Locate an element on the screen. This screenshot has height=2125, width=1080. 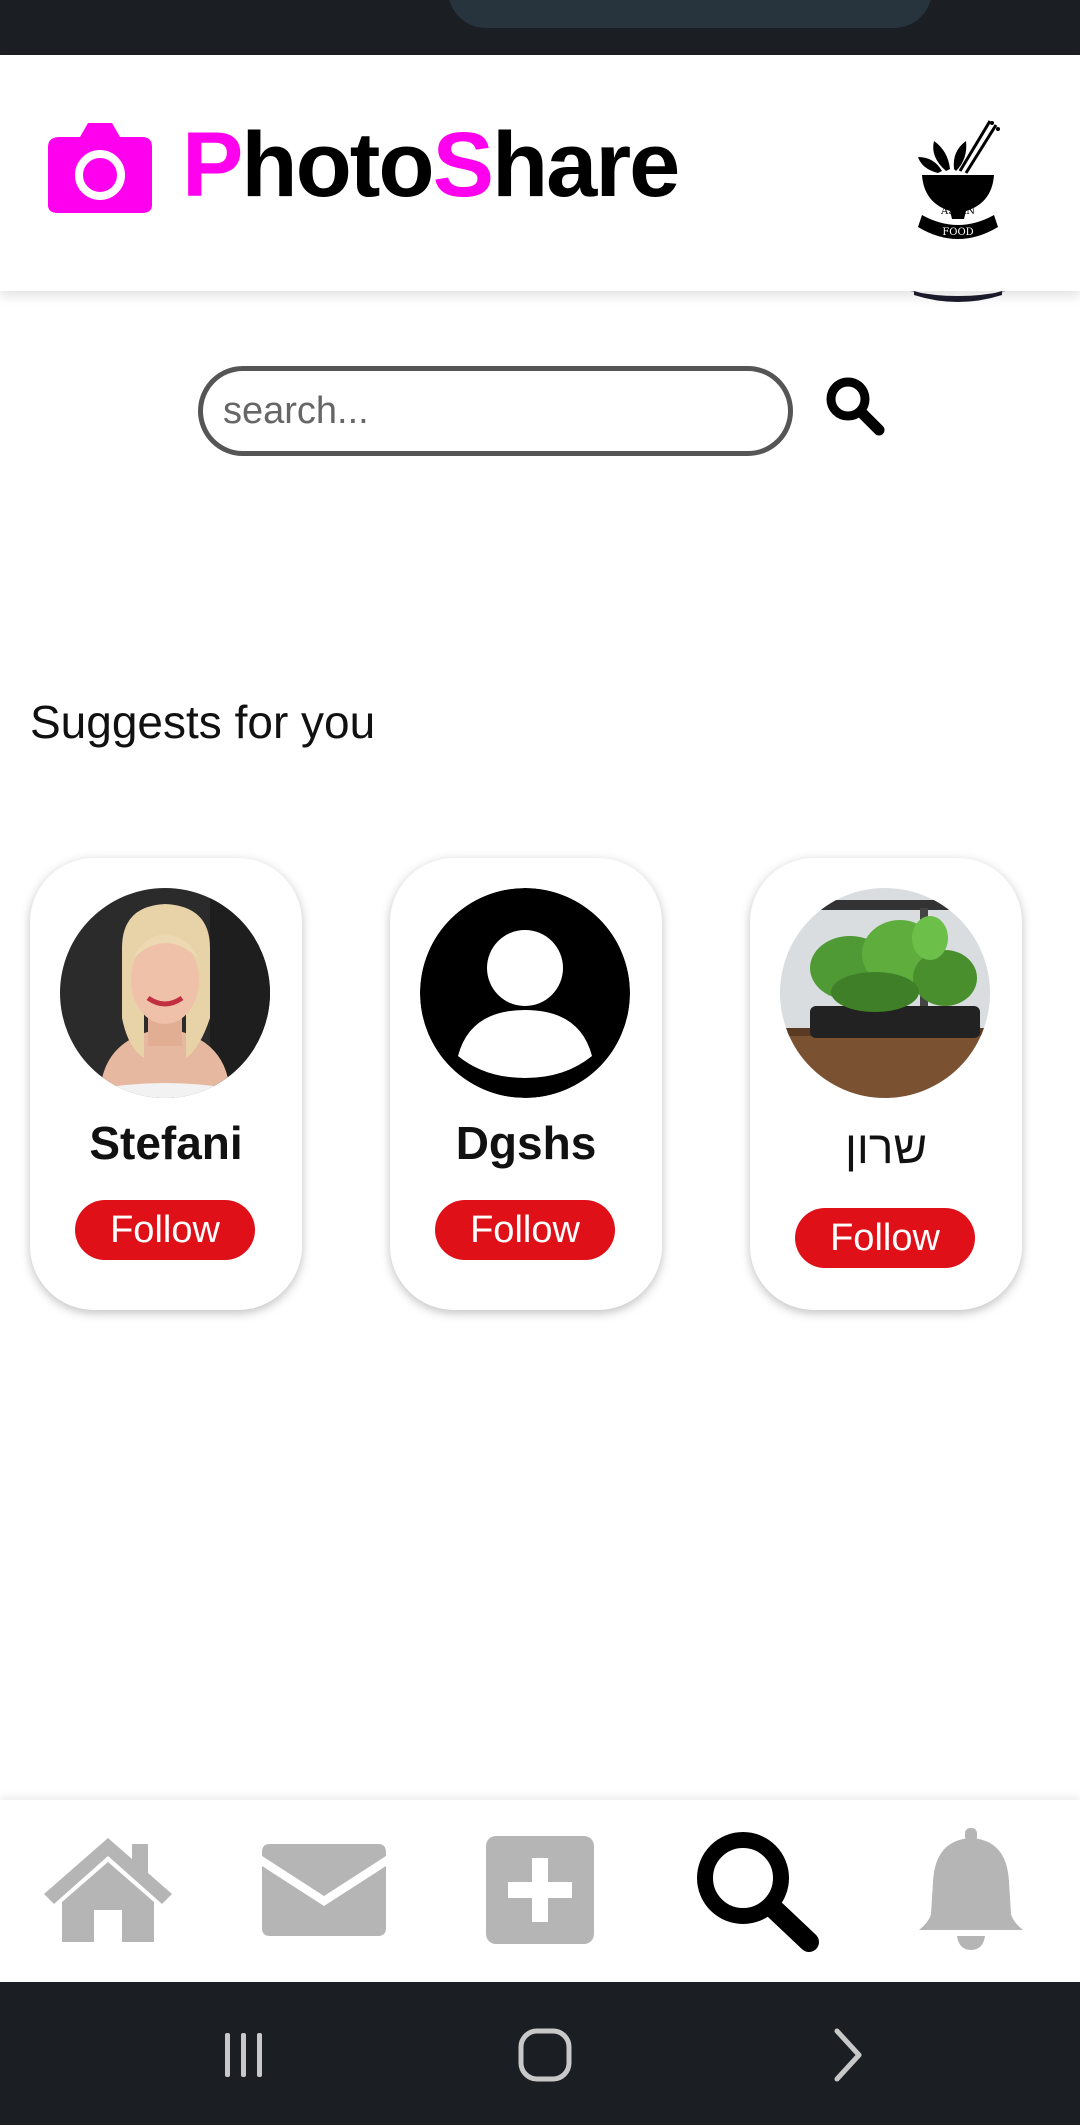
camera-icon is located at coordinates (100, 167).